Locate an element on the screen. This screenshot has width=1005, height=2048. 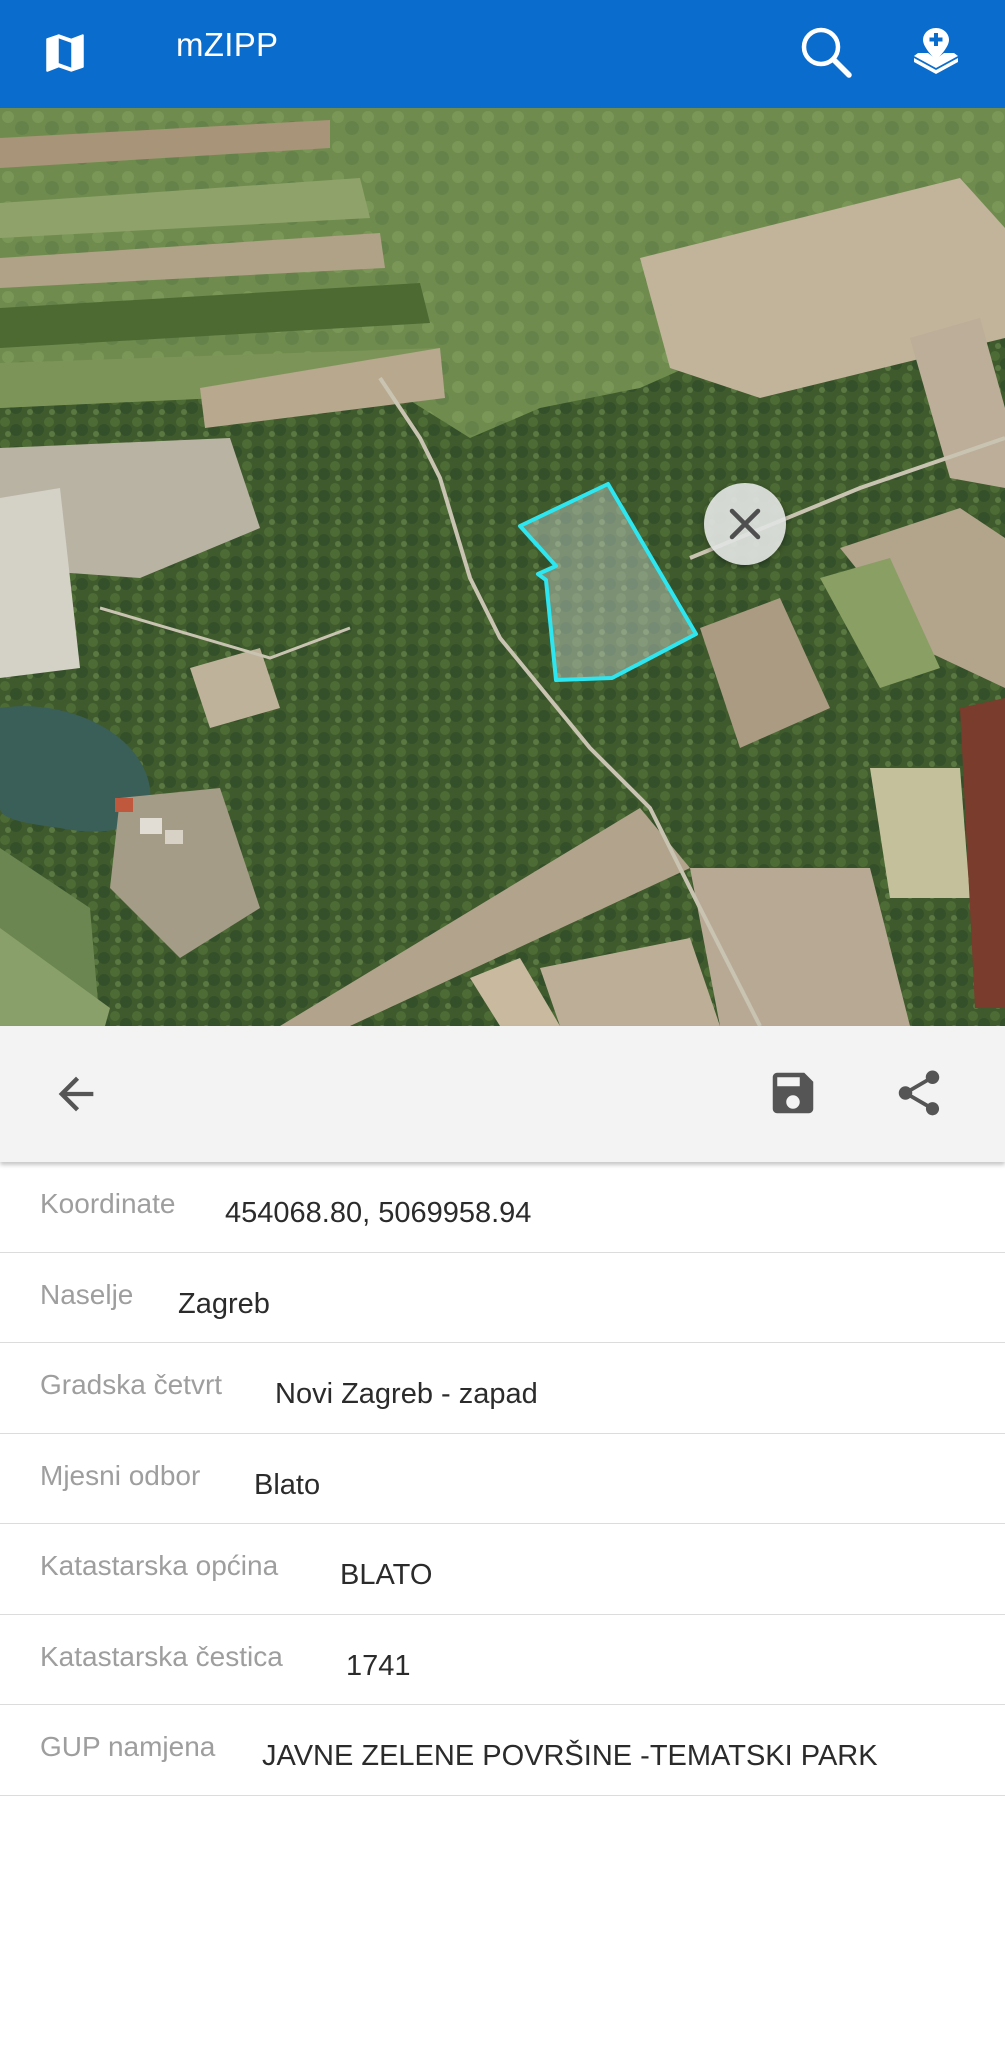
info-label: Naselje is located at coordinates (87, 1294).